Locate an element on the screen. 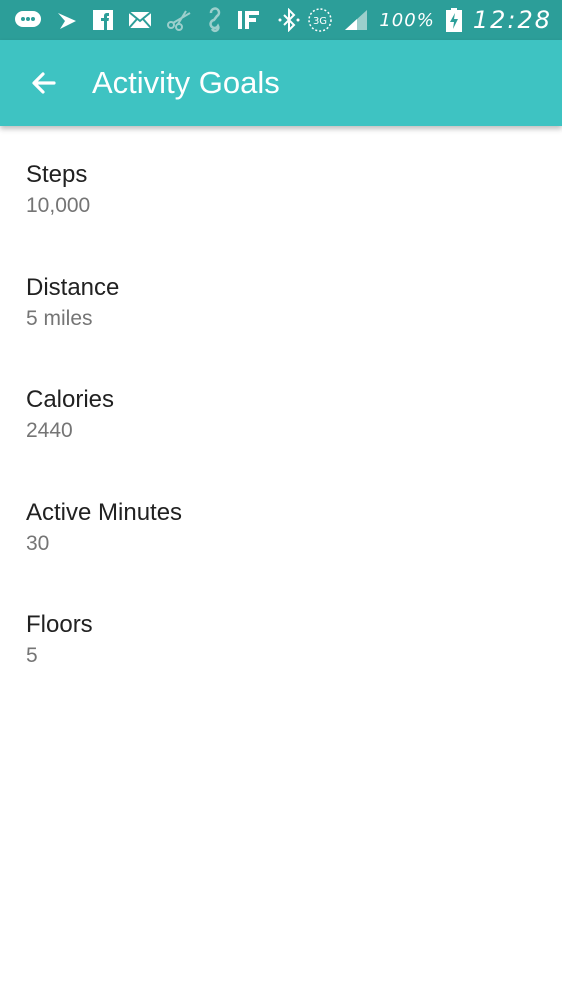 This screenshot has height=999, width=562. goal-label: Distance is located at coordinates (73, 287).